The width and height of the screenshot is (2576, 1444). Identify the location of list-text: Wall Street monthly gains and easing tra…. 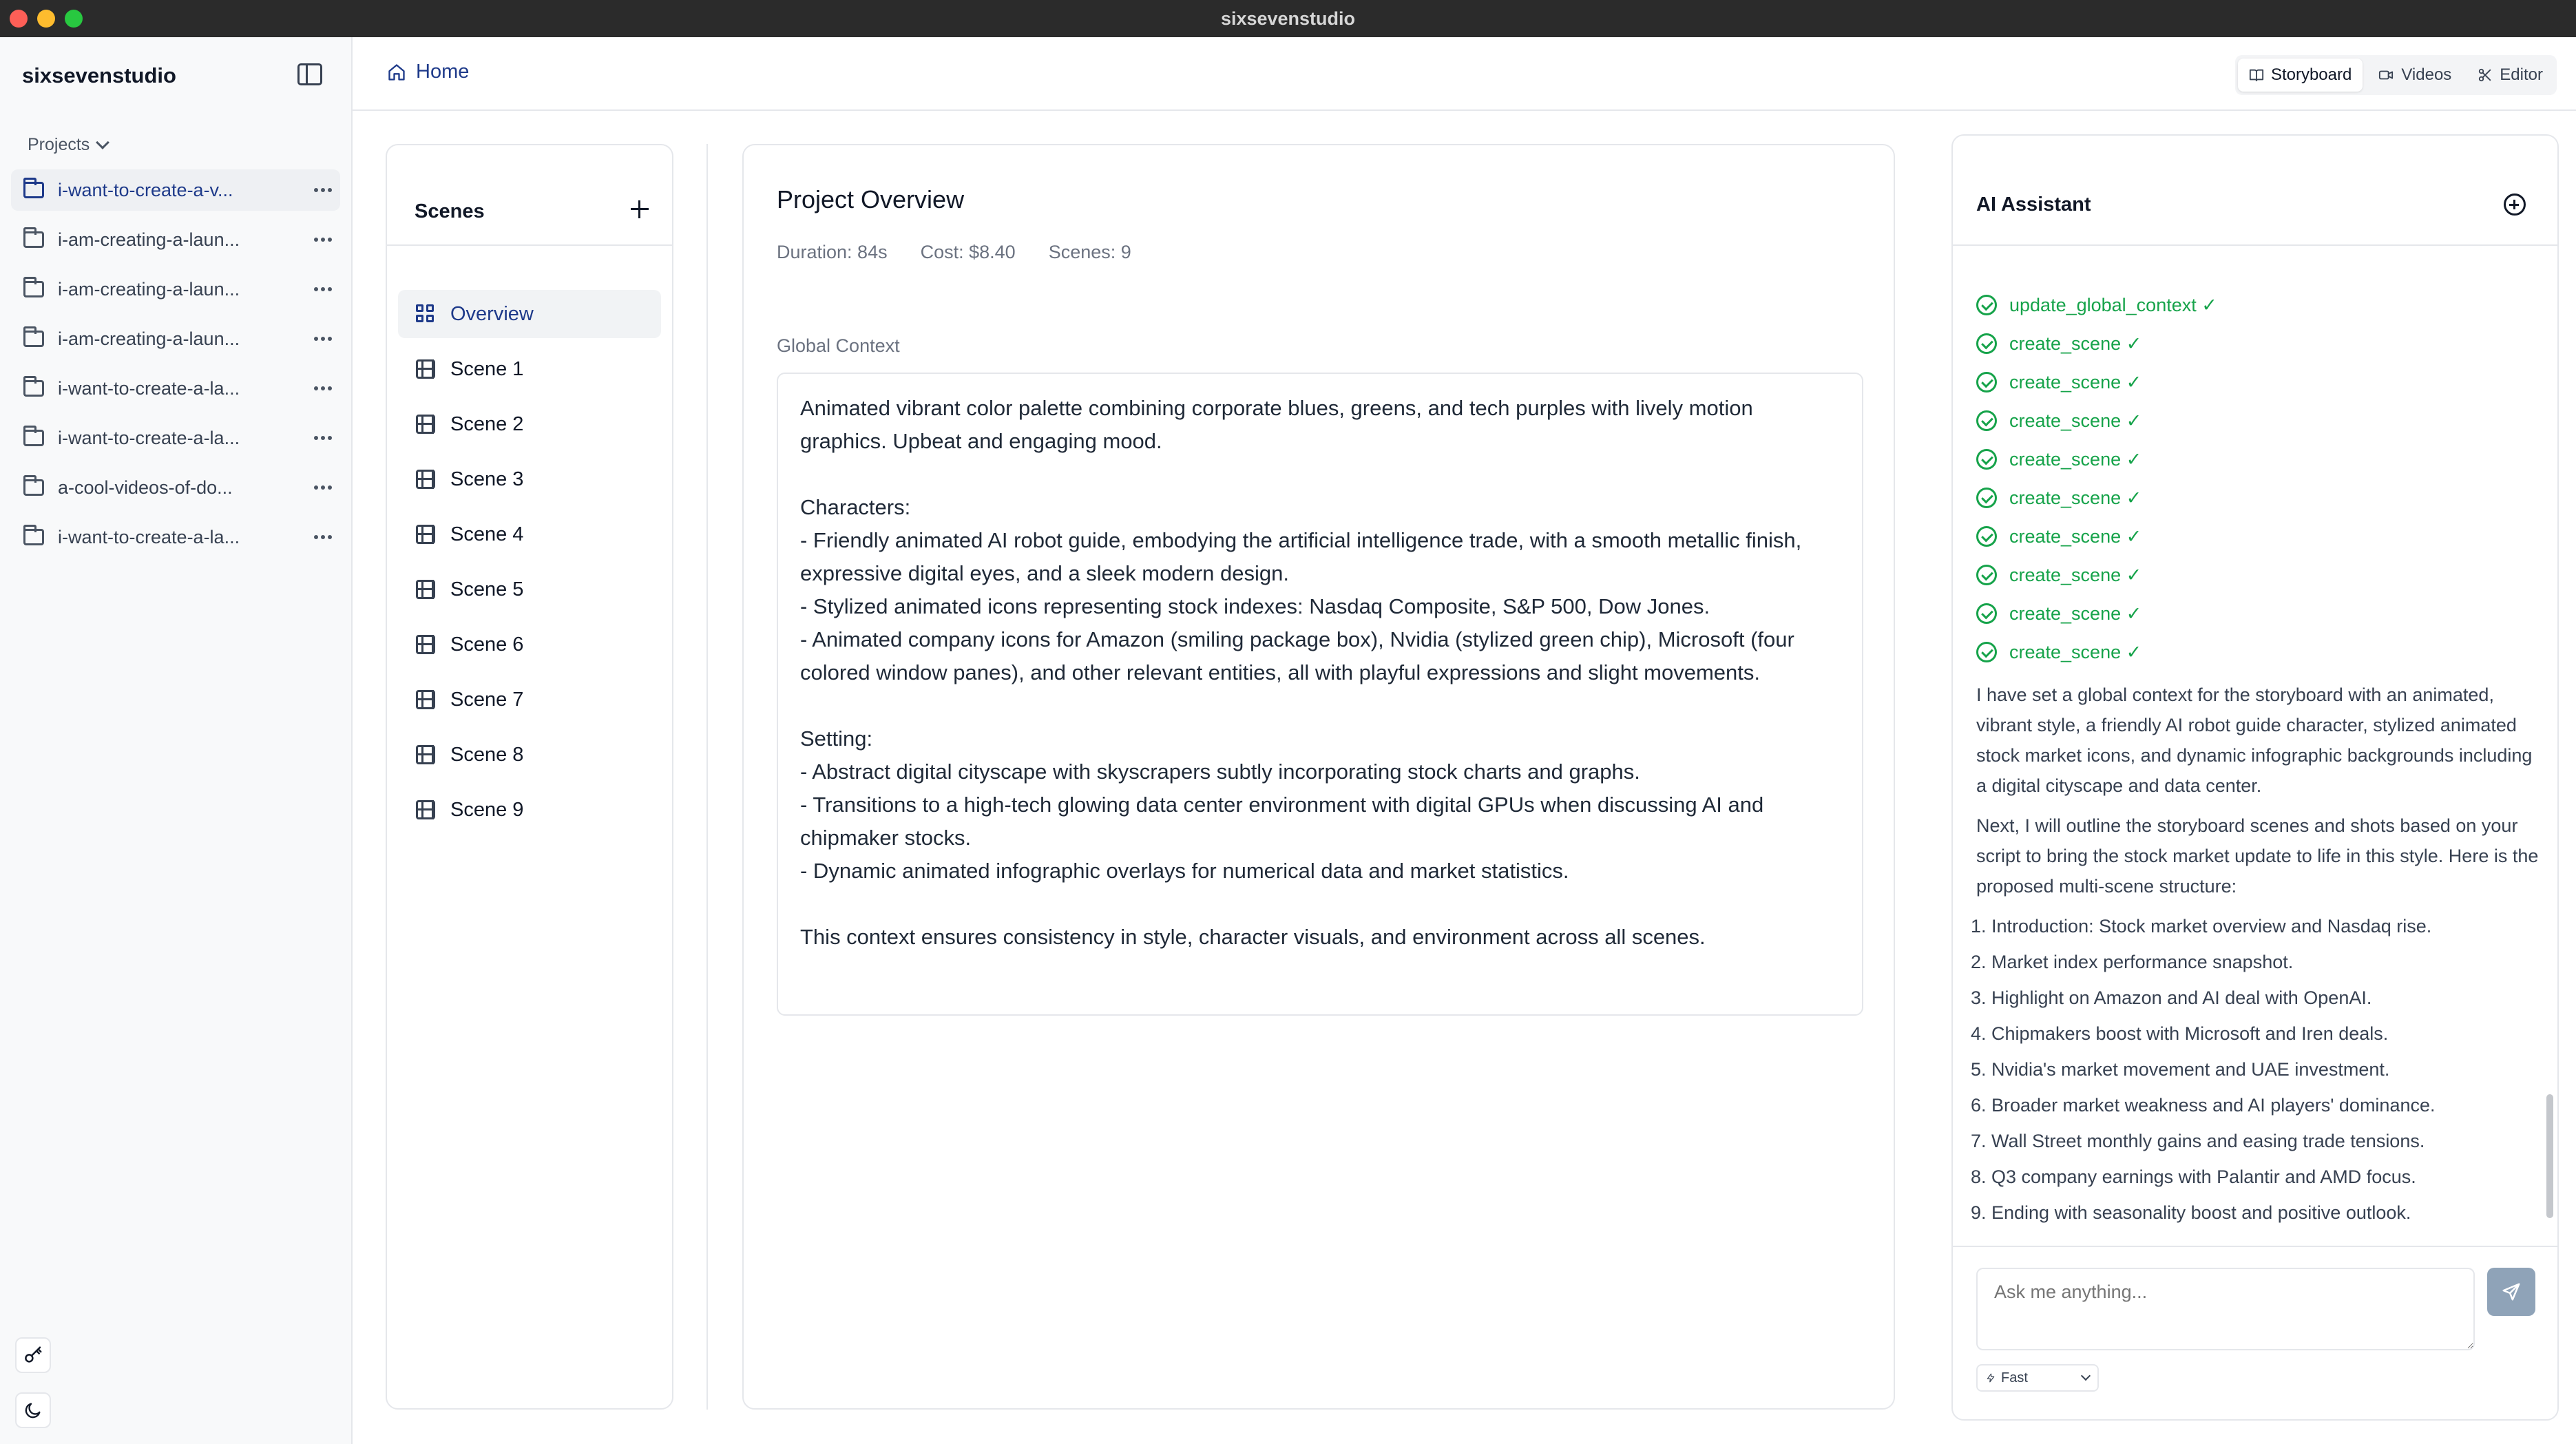
(2208, 1141).